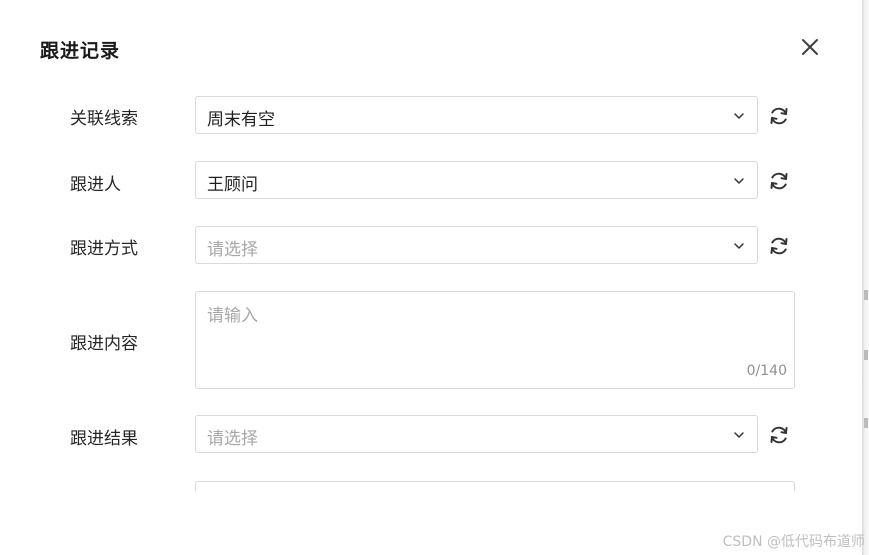 The height and width of the screenshot is (555, 869). What do you see at coordinates (766, 371) in the screenshot?
I see `content-char-counter: 0/140` at bounding box center [766, 371].